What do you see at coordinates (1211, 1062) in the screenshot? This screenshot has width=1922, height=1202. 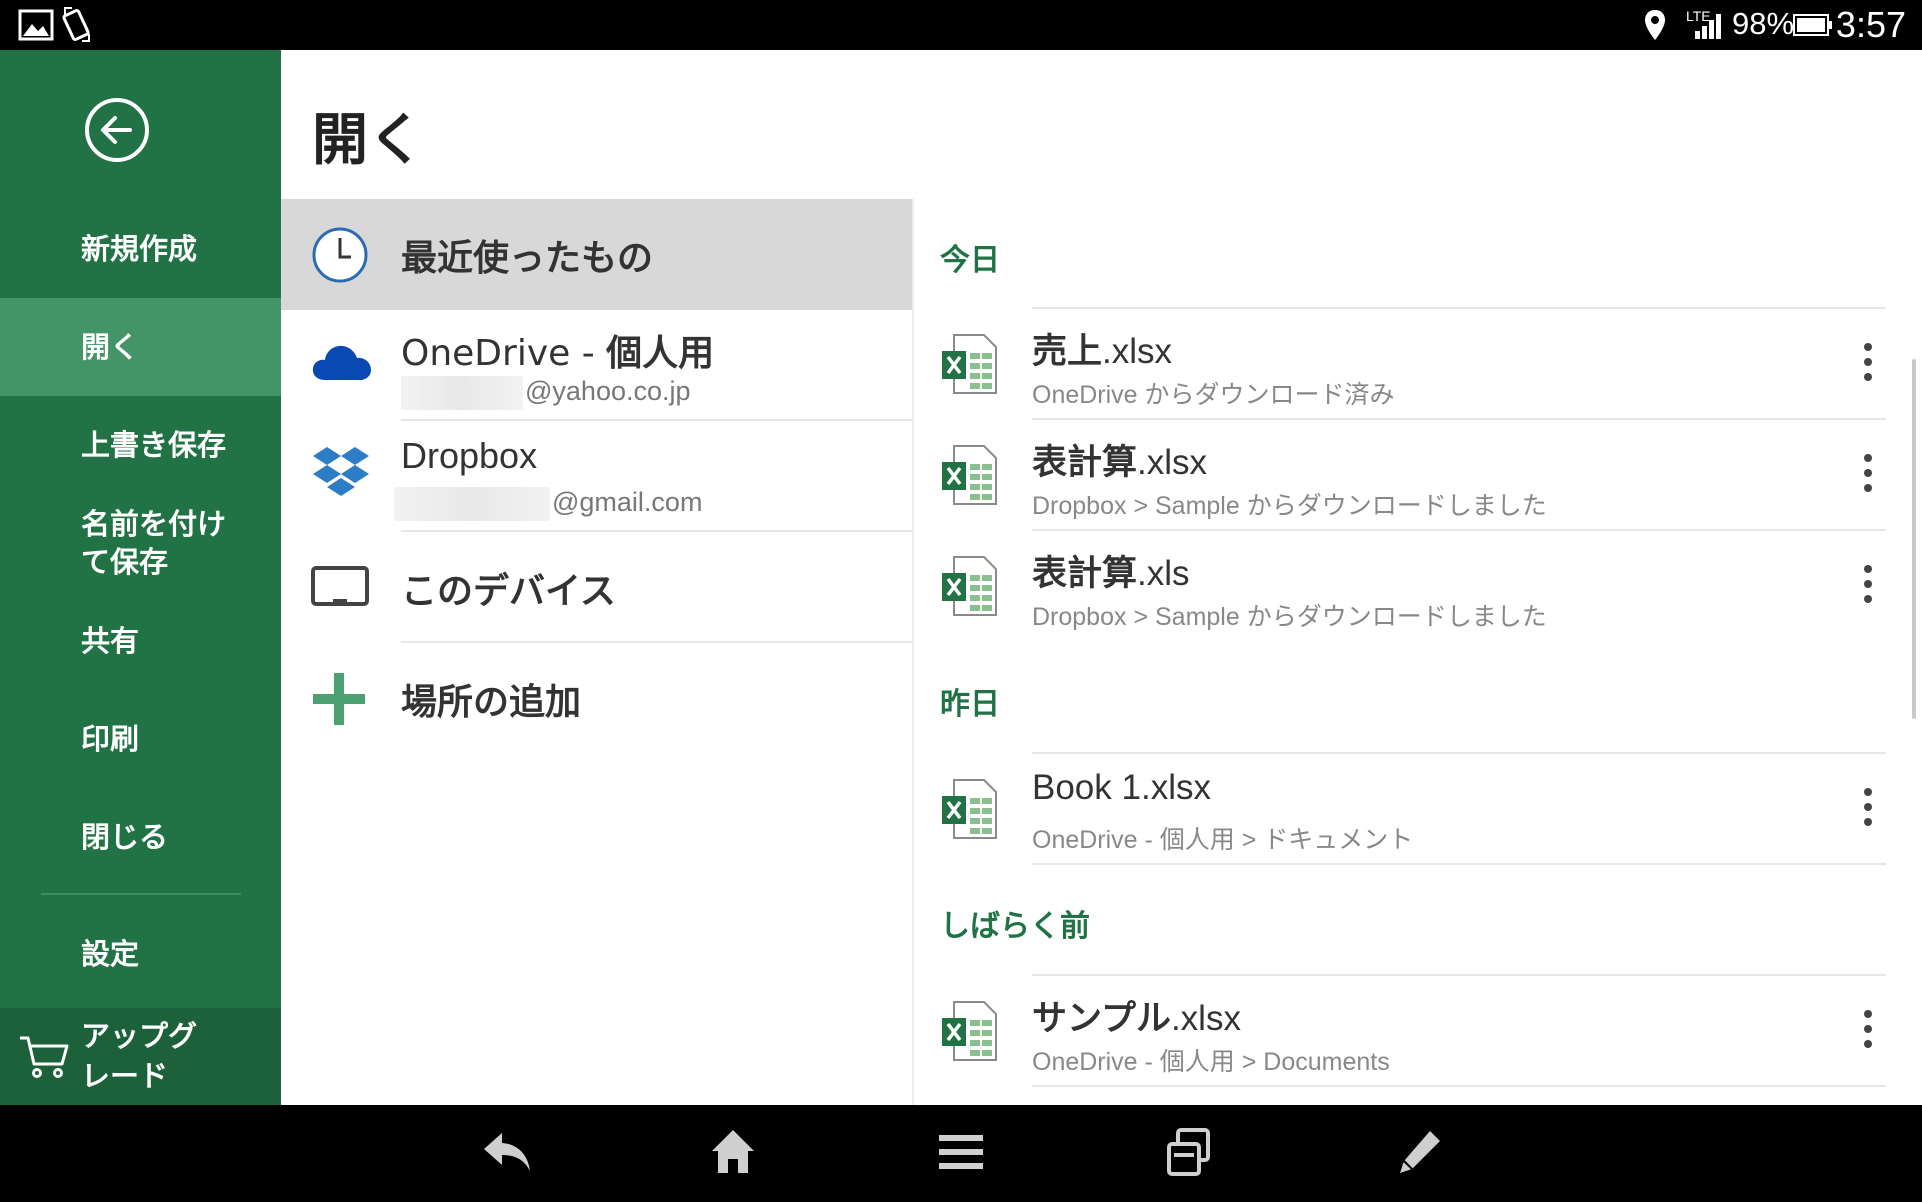 I see `file-location: OneDrive - 個人用 > Documents` at bounding box center [1211, 1062].